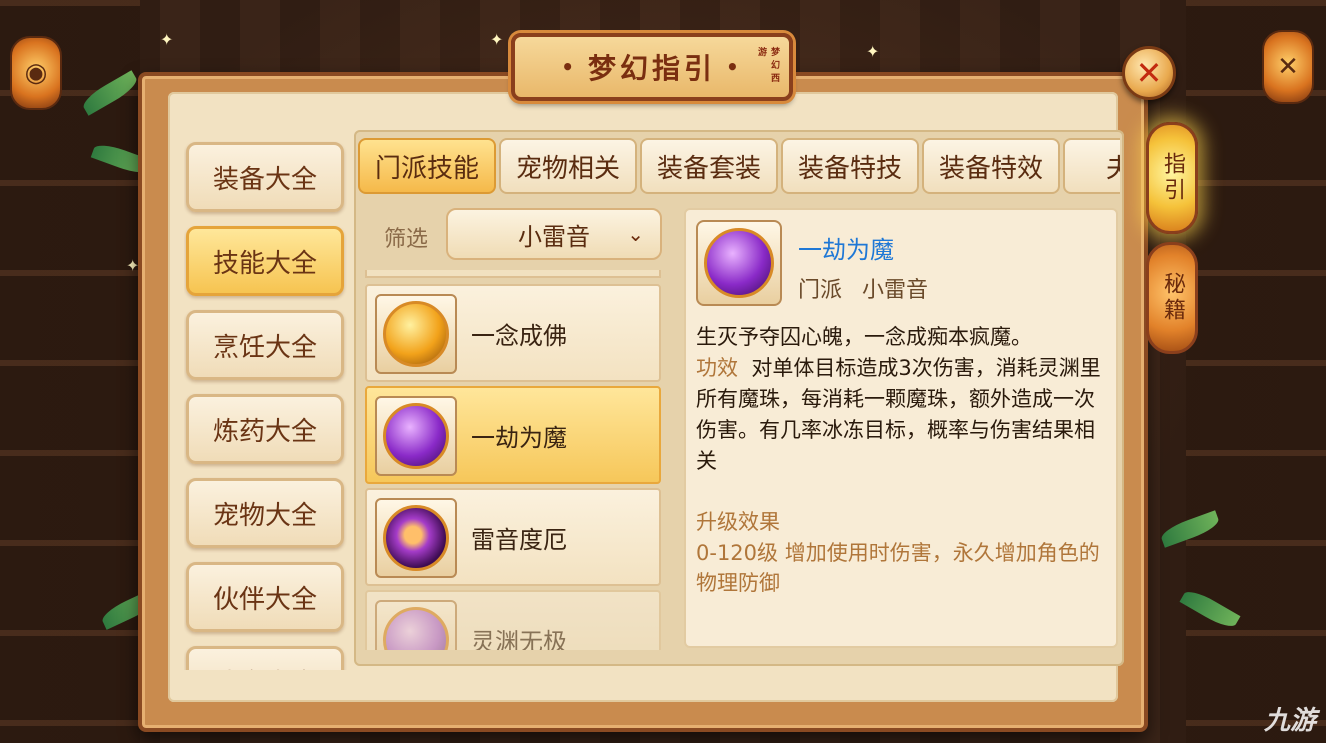 Image resolution: width=1326 pixels, height=743 pixels. What do you see at coordinates (1289, 721) in the screenshot?
I see `watermark-logo: 九游` at bounding box center [1289, 721].